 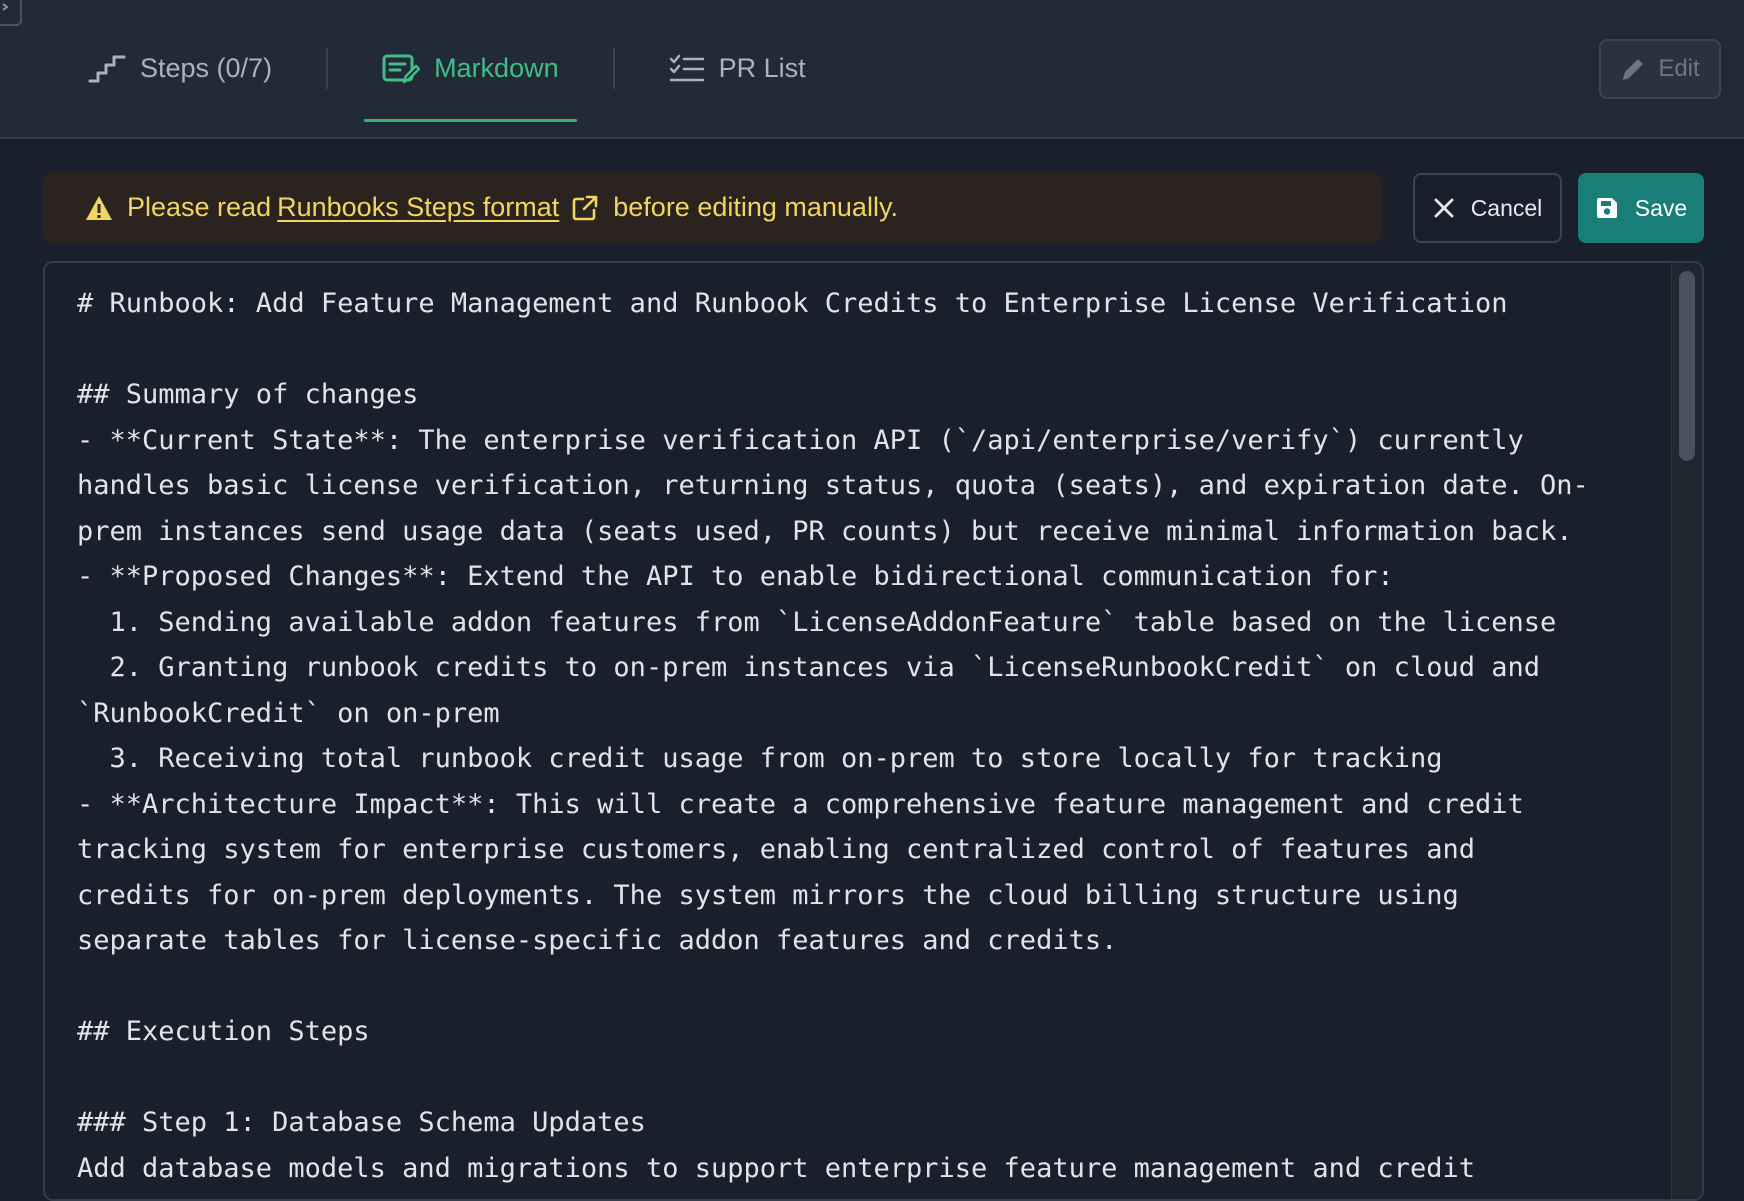 I want to click on top-bar: Steps (0/7) Markdown PR List Edit, so click(x=872, y=69).